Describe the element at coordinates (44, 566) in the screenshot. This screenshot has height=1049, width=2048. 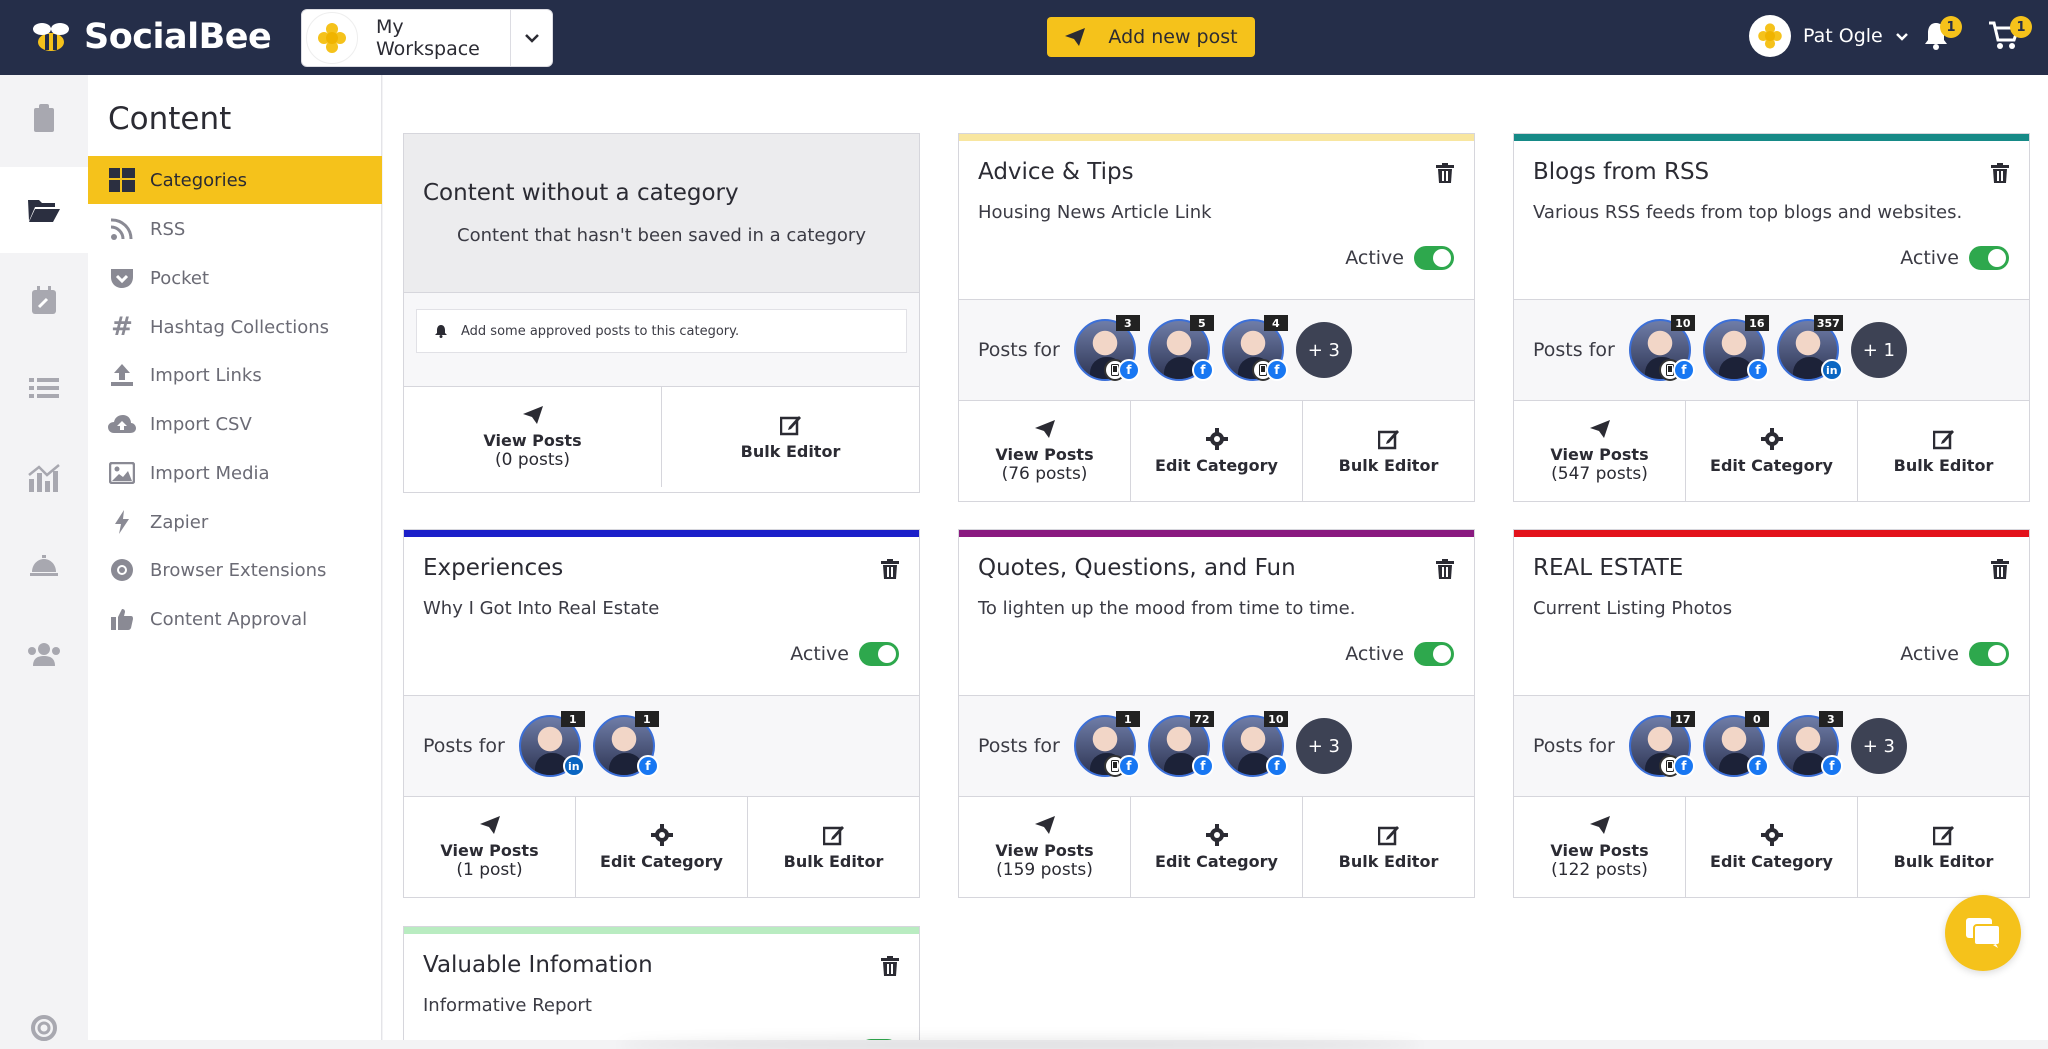
I see `rail-concierge` at that location.